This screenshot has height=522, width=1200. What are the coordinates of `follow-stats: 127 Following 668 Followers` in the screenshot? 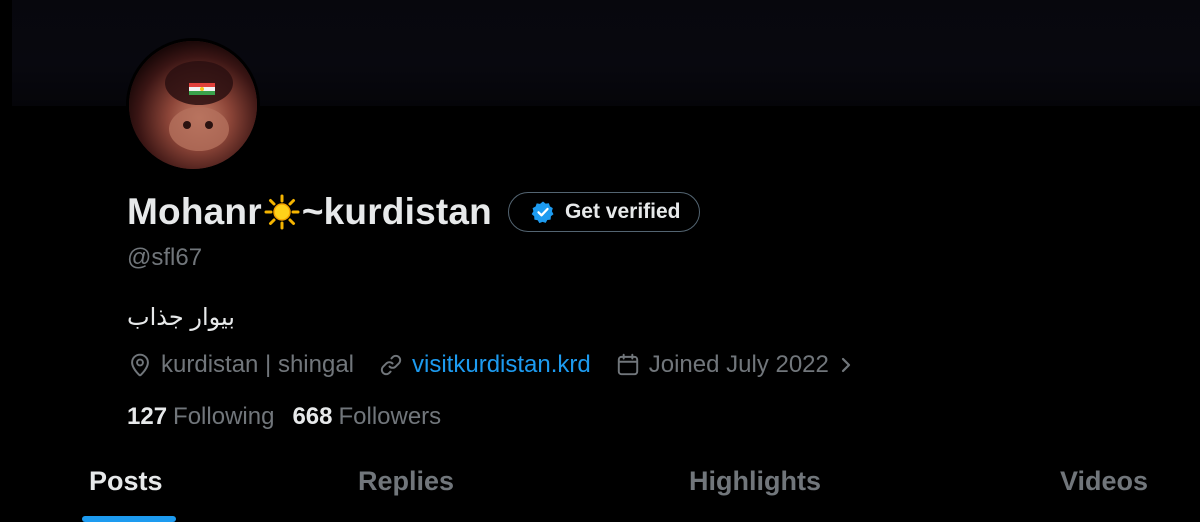 It's located at (293, 417).